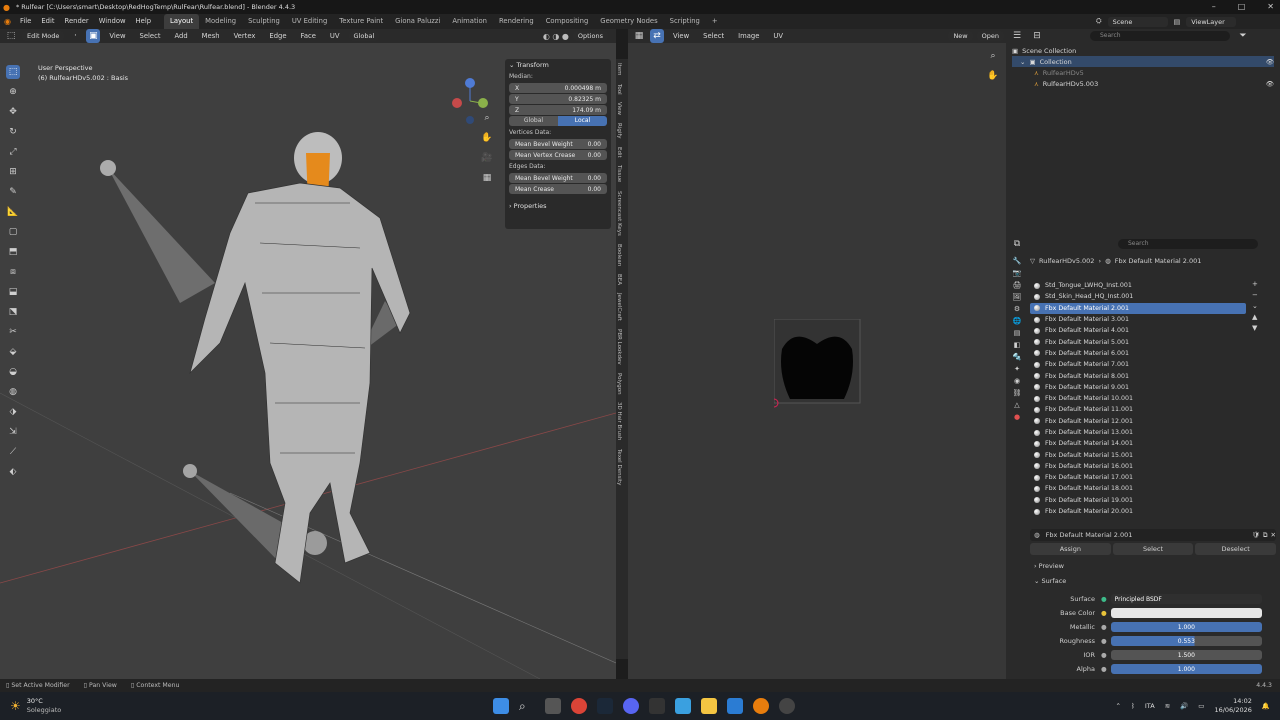 The image size is (1280, 720). What do you see at coordinates (709, 706) in the screenshot?
I see `explorer-icon` at bounding box center [709, 706].